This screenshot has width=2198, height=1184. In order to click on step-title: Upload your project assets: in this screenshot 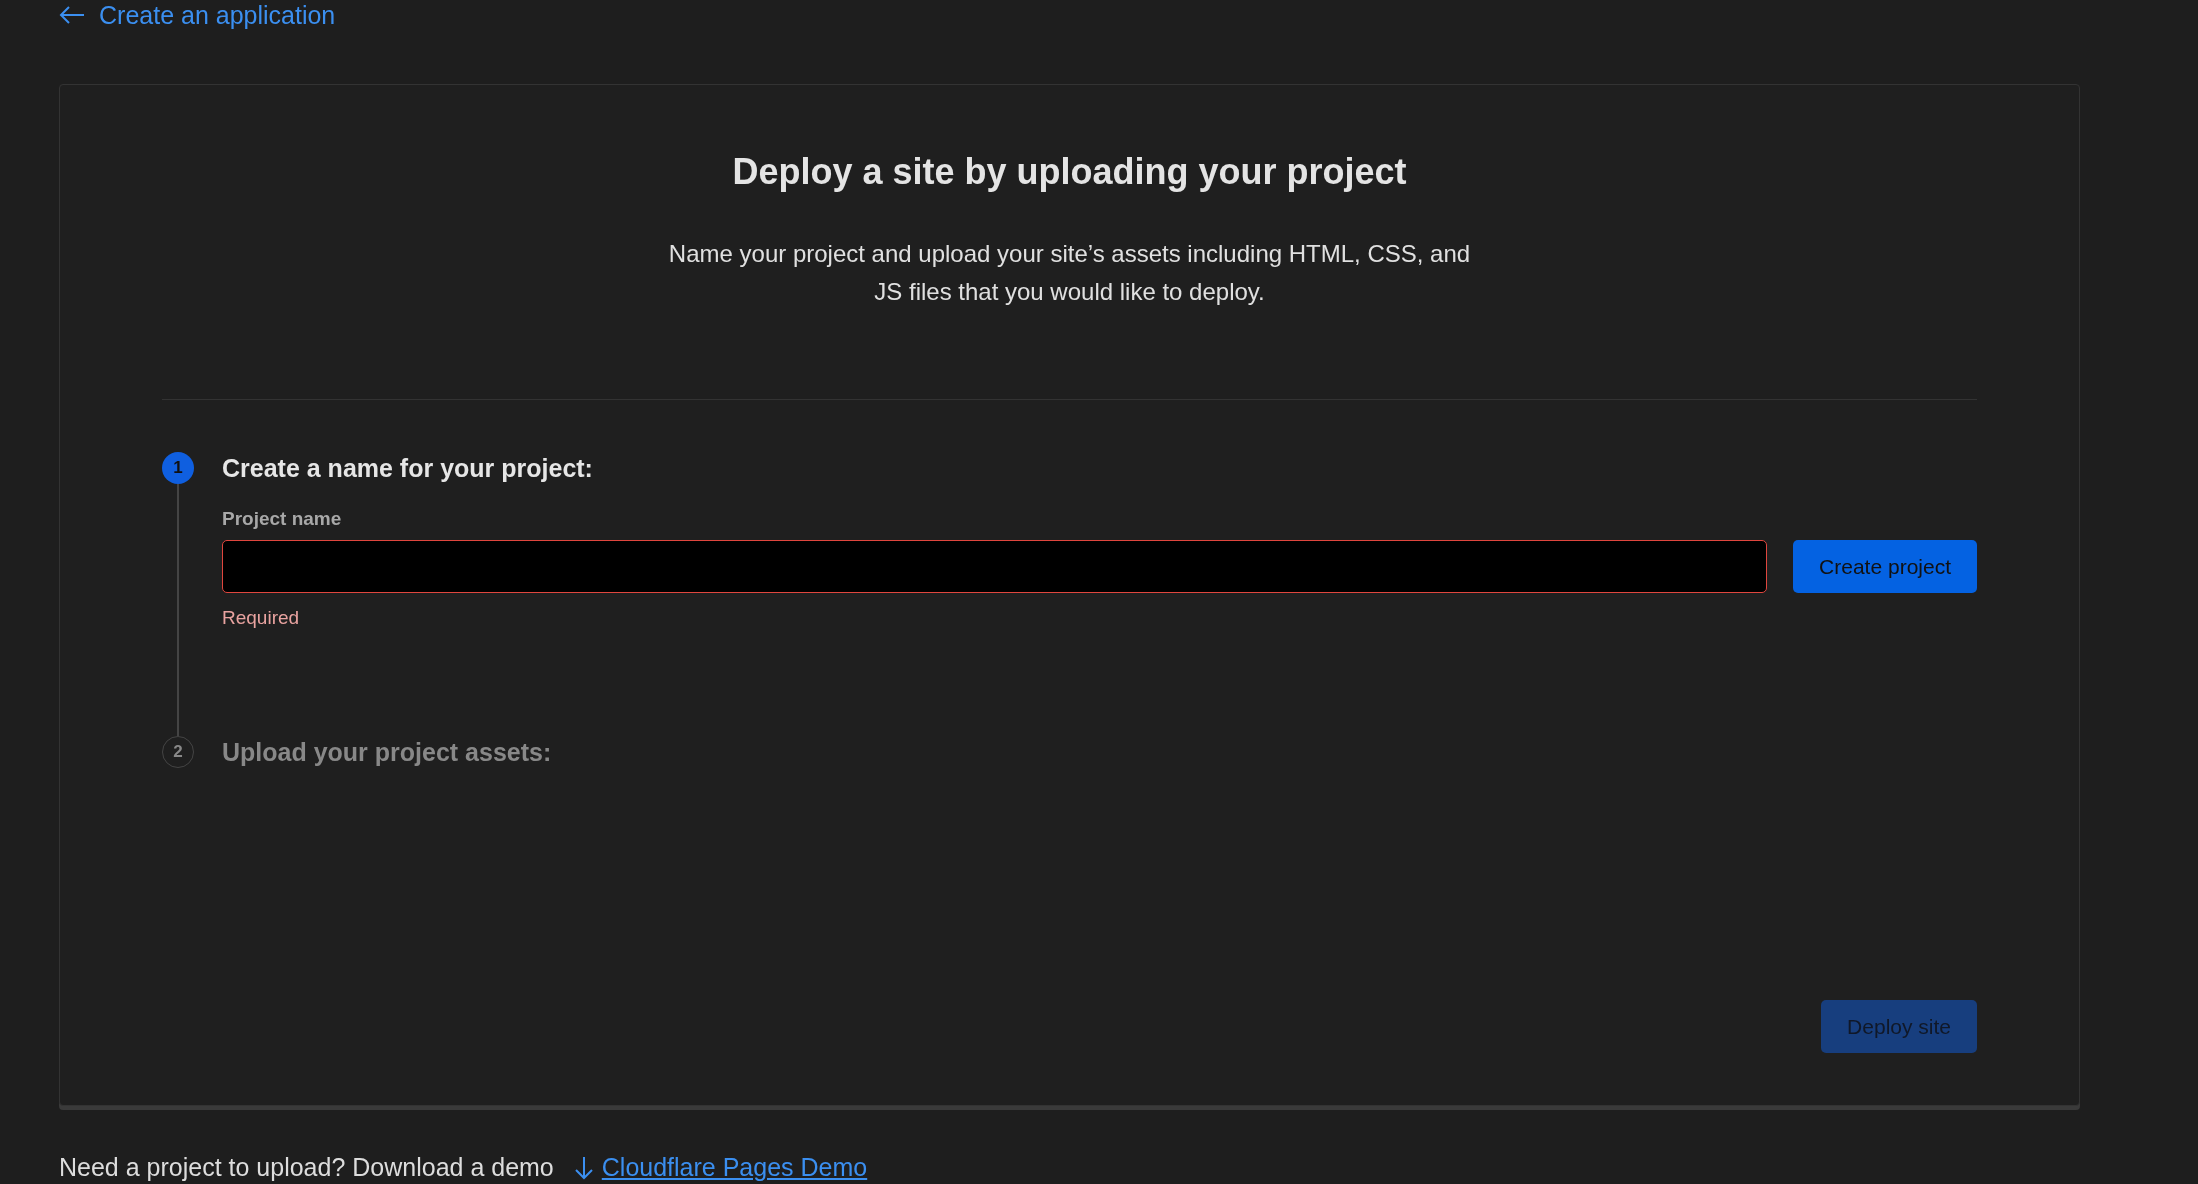, I will do `click(387, 752)`.